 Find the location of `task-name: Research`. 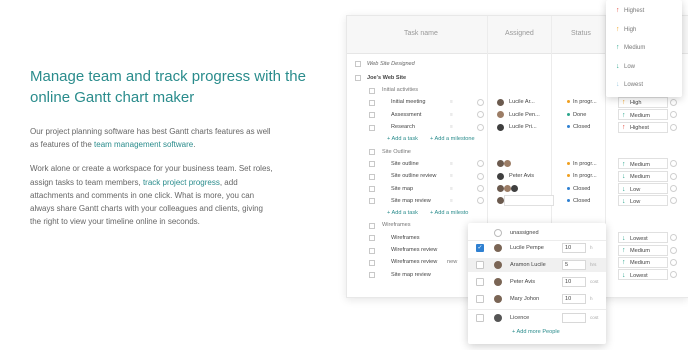

task-name: Research is located at coordinates (403, 127).